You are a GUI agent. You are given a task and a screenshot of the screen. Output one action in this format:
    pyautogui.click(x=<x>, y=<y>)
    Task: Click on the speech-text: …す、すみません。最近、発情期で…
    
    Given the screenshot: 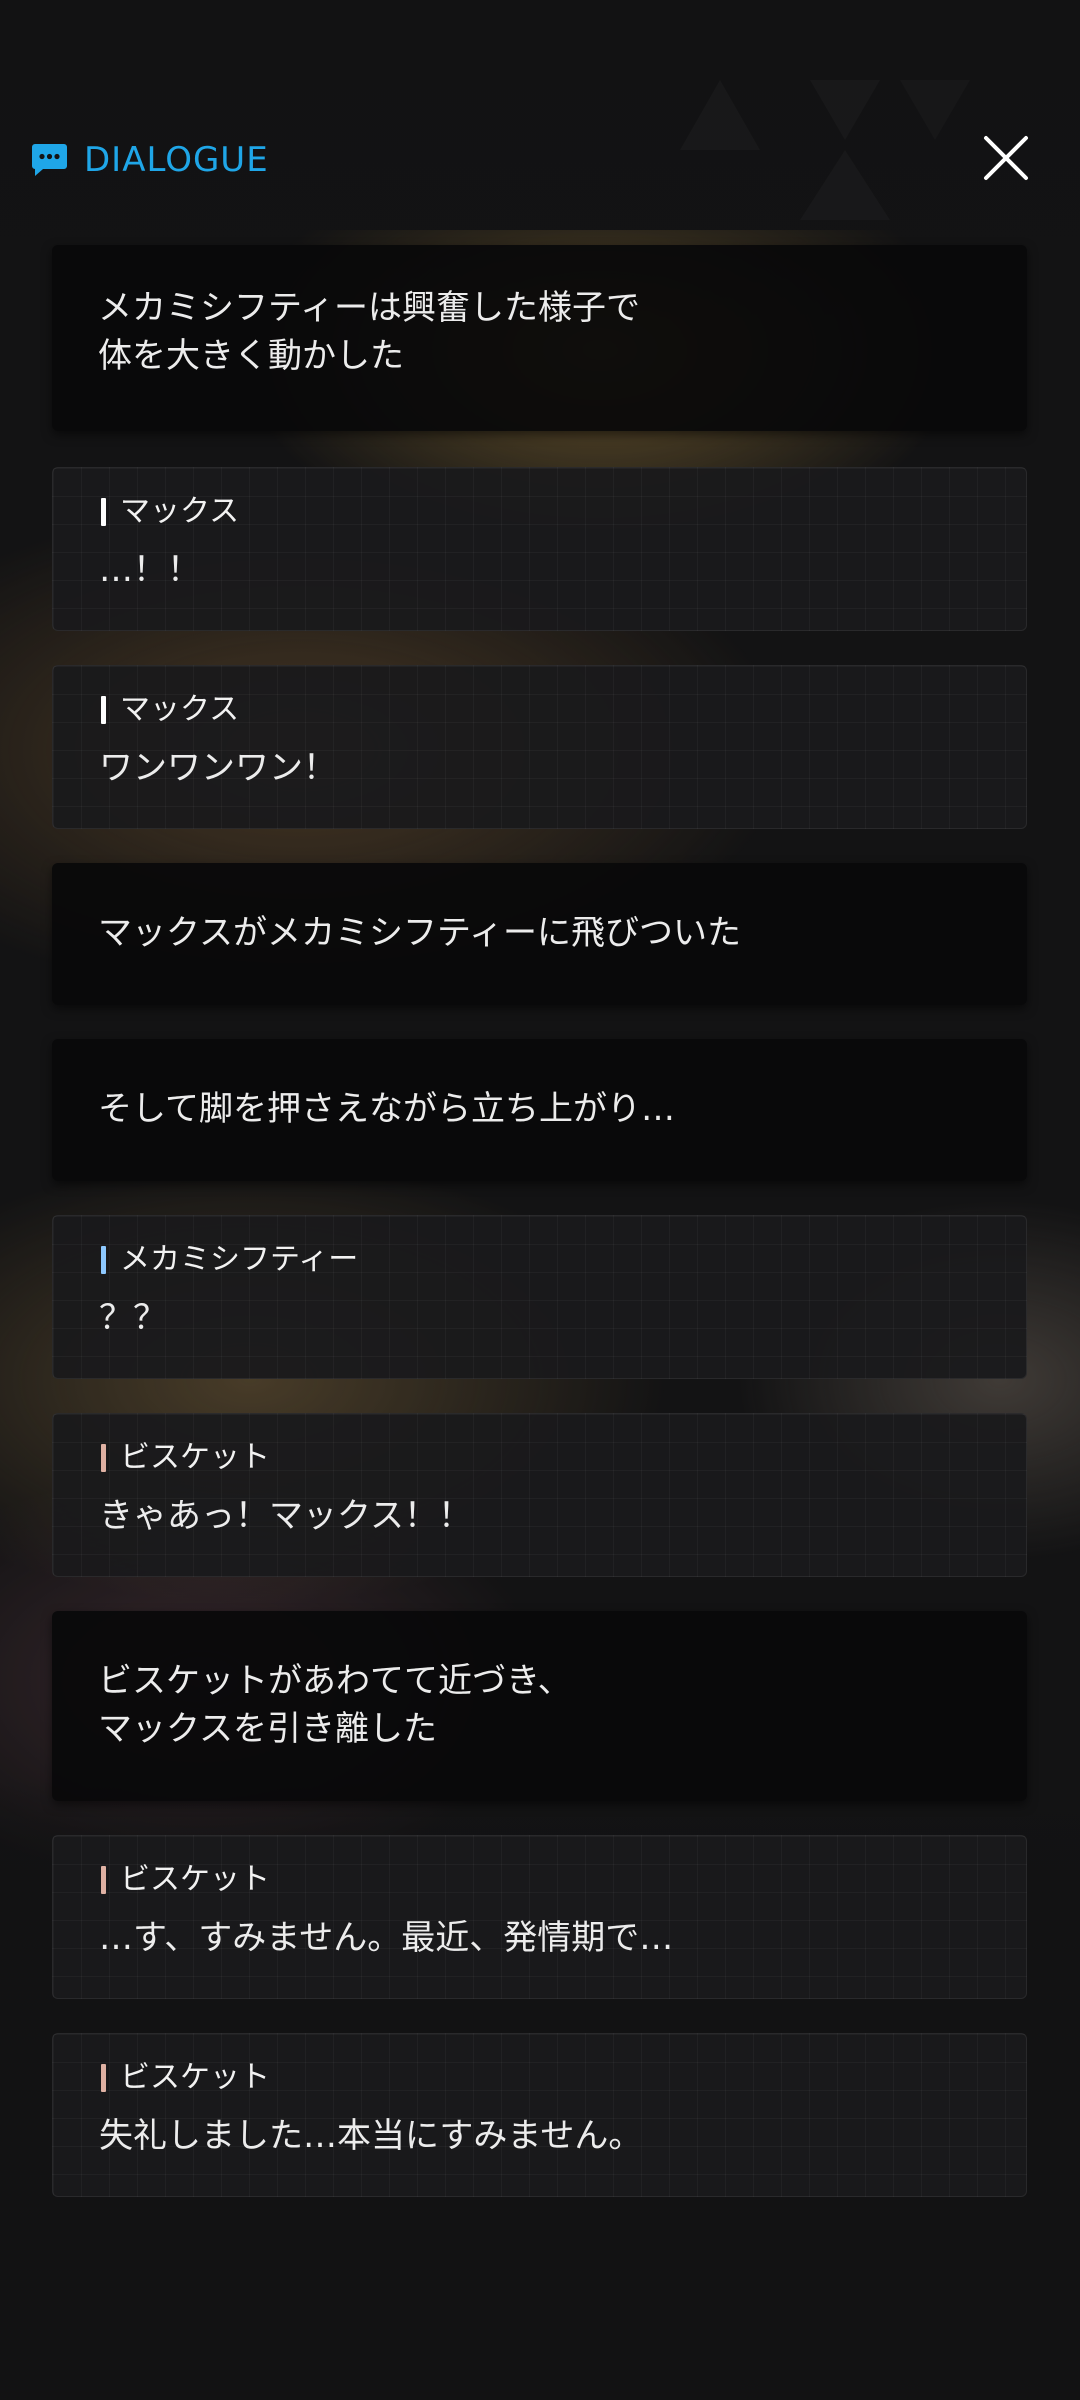 What is the action you would take?
    pyautogui.click(x=386, y=1938)
    